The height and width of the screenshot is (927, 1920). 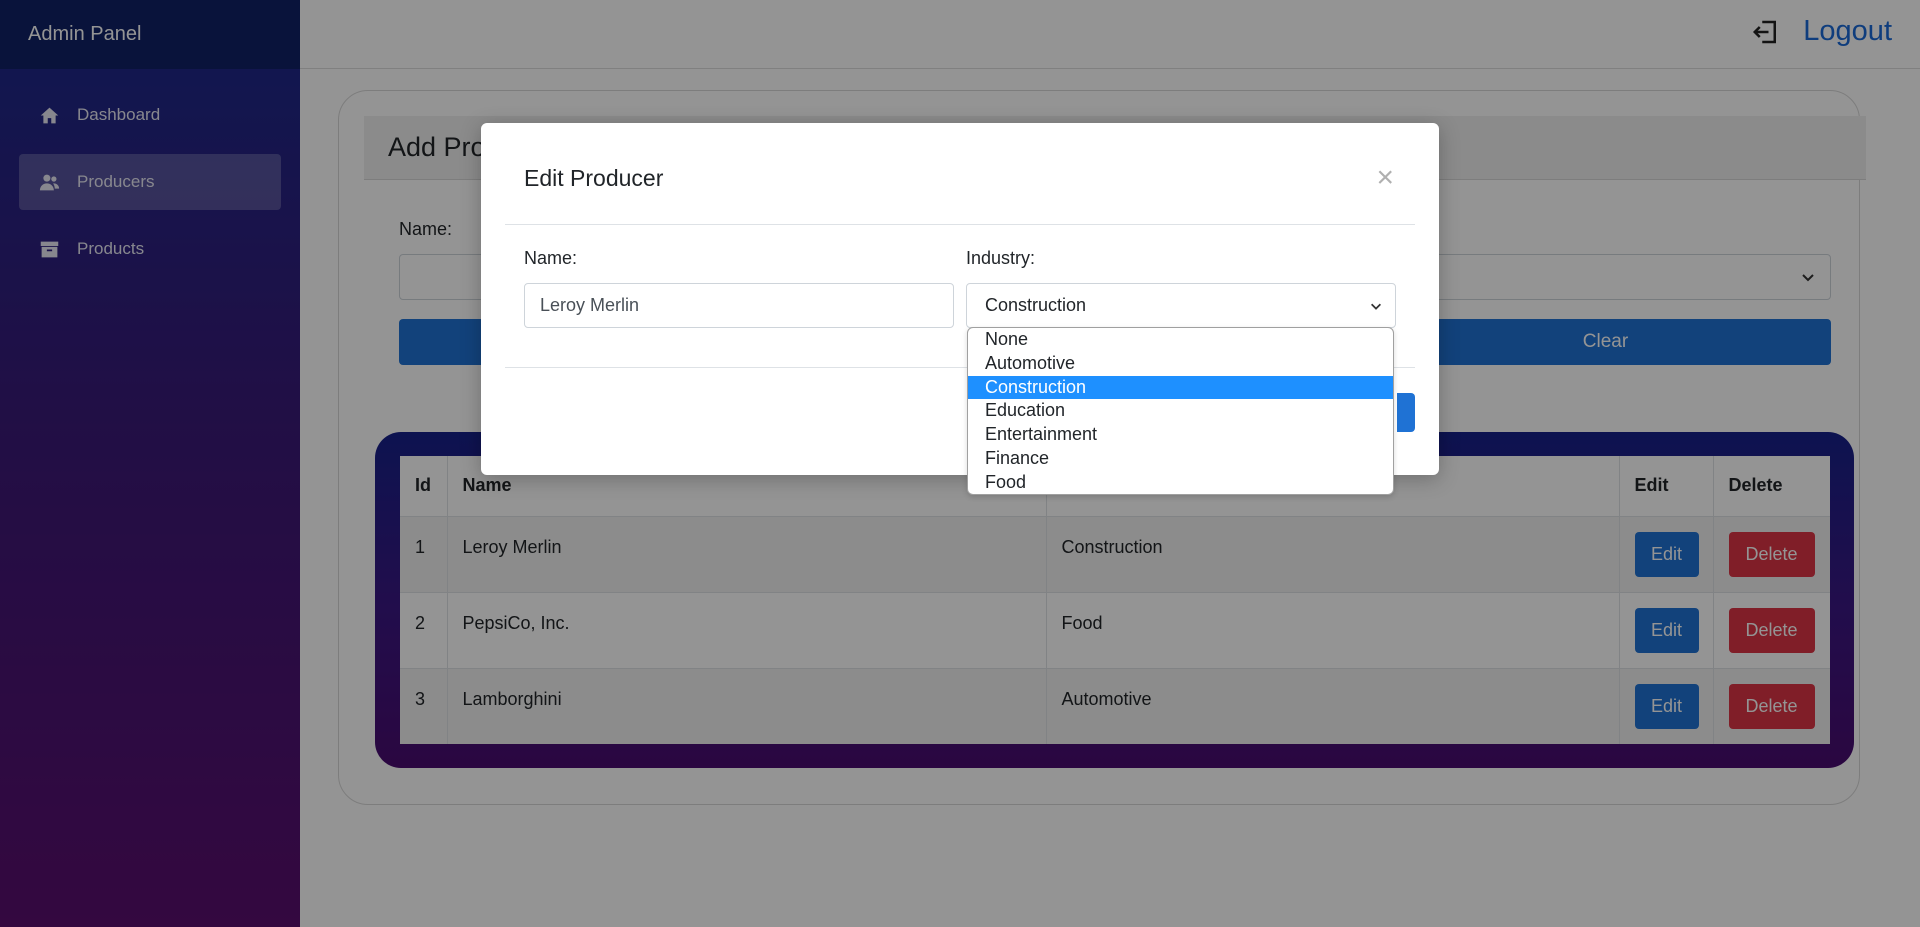 What do you see at coordinates (1385, 178) in the screenshot?
I see `close-icon: ×` at bounding box center [1385, 178].